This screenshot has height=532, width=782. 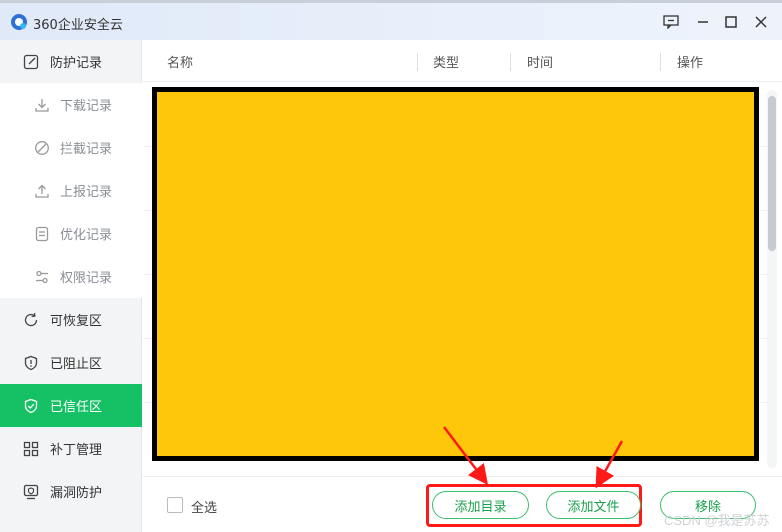 What do you see at coordinates (76, 63) in the screenshot?
I see `sidebar-item-label: 防护记录` at bounding box center [76, 63].